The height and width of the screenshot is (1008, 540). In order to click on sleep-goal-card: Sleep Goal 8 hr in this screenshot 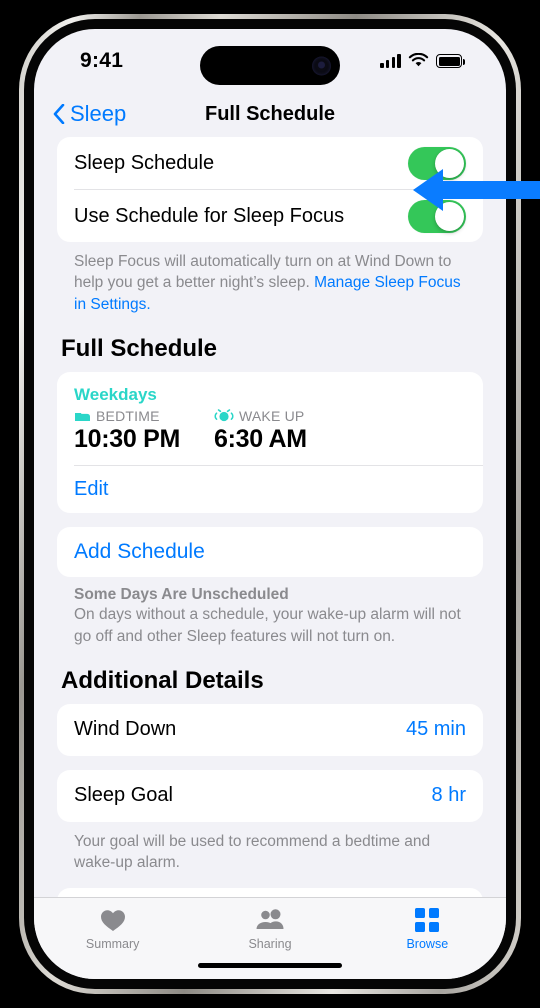, I will do `click(270, 795)`.